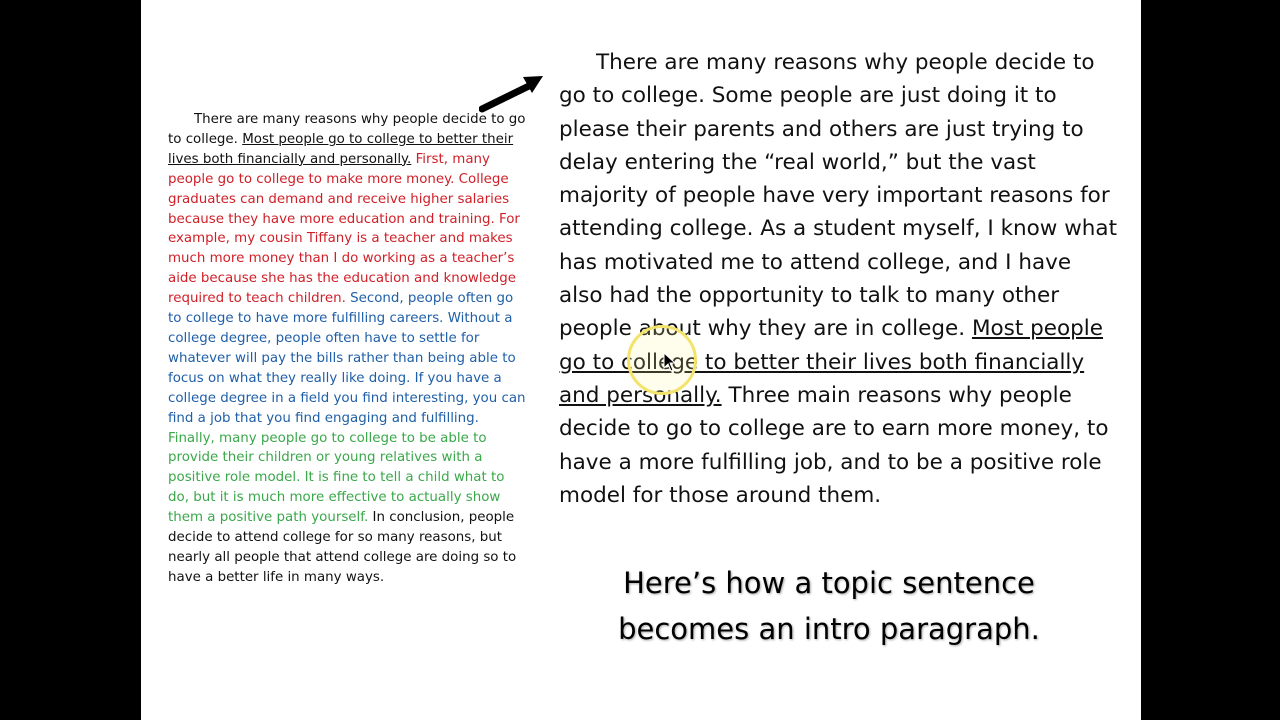 Image resolution: width=1280 pixels, height=720 pixels. Describe the element at coordinates (511, 94) in the screenshot. I see `arrow-pointing-right-icon` at that location.